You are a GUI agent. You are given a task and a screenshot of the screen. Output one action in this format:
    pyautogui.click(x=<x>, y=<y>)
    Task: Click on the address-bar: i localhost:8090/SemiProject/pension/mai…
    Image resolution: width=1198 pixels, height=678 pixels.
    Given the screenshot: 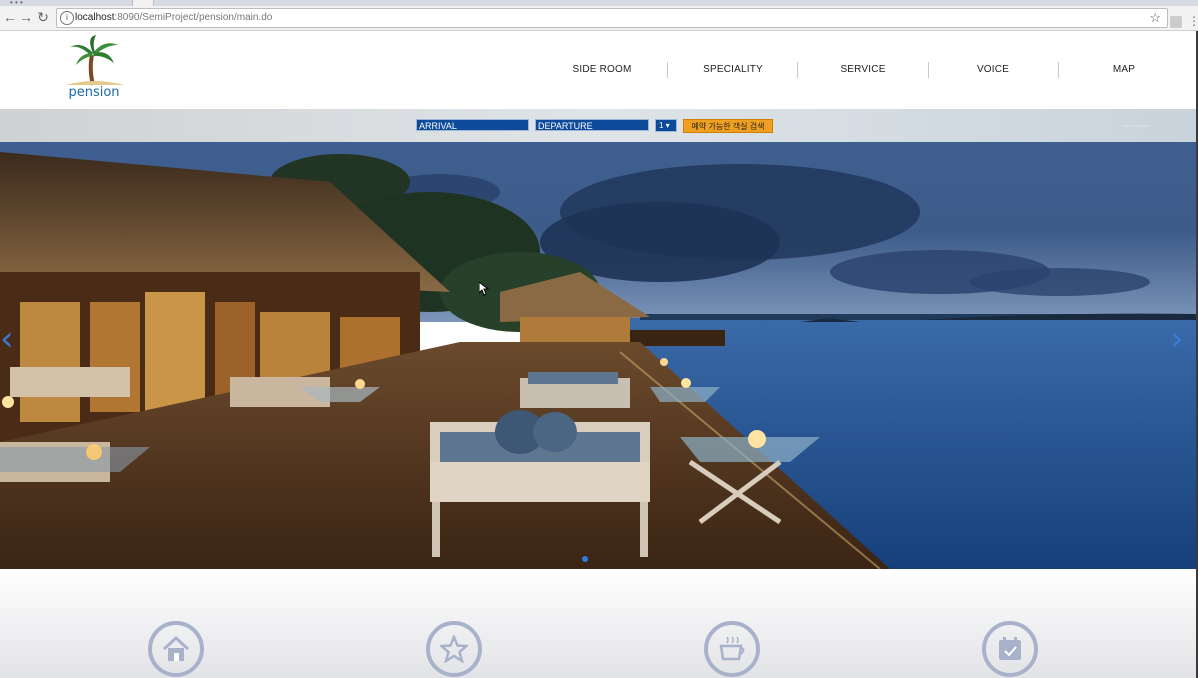 What is the action you would take?
    pyautogui.click(x=612, y=18)
    